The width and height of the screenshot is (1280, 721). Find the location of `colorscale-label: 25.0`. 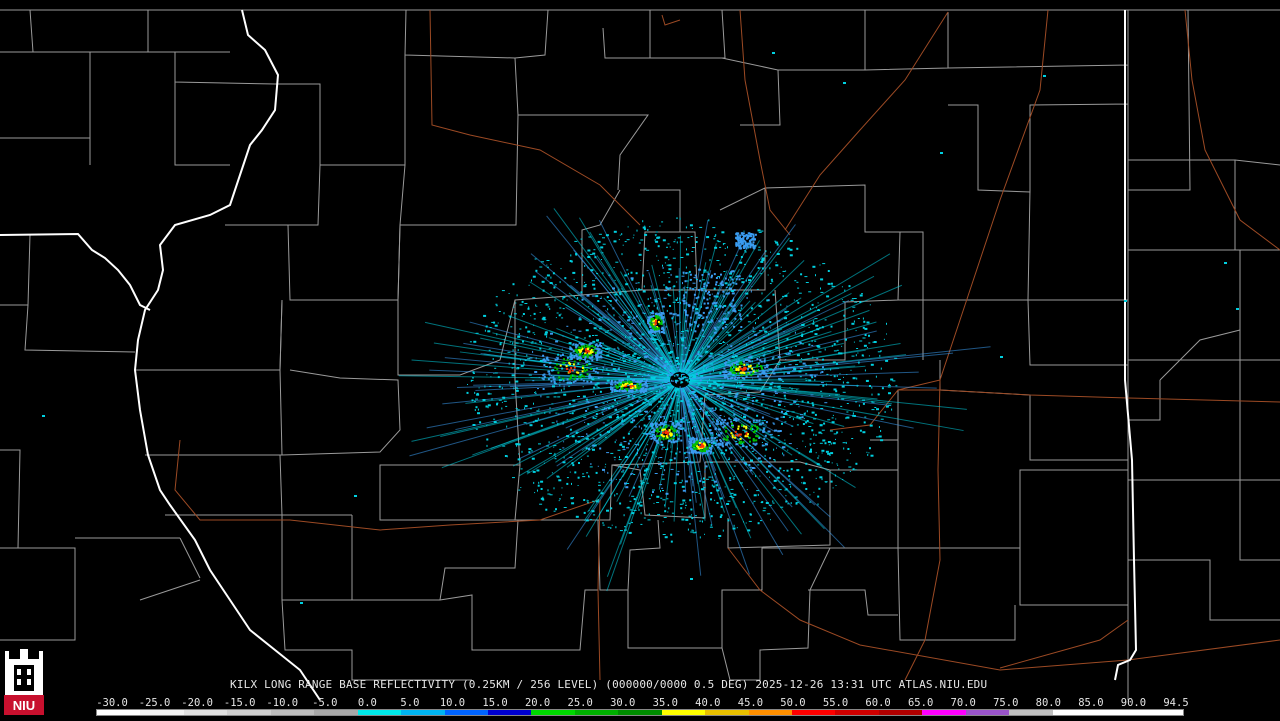

colorscale-label: 25.0 is located at coordinates (580, 703).